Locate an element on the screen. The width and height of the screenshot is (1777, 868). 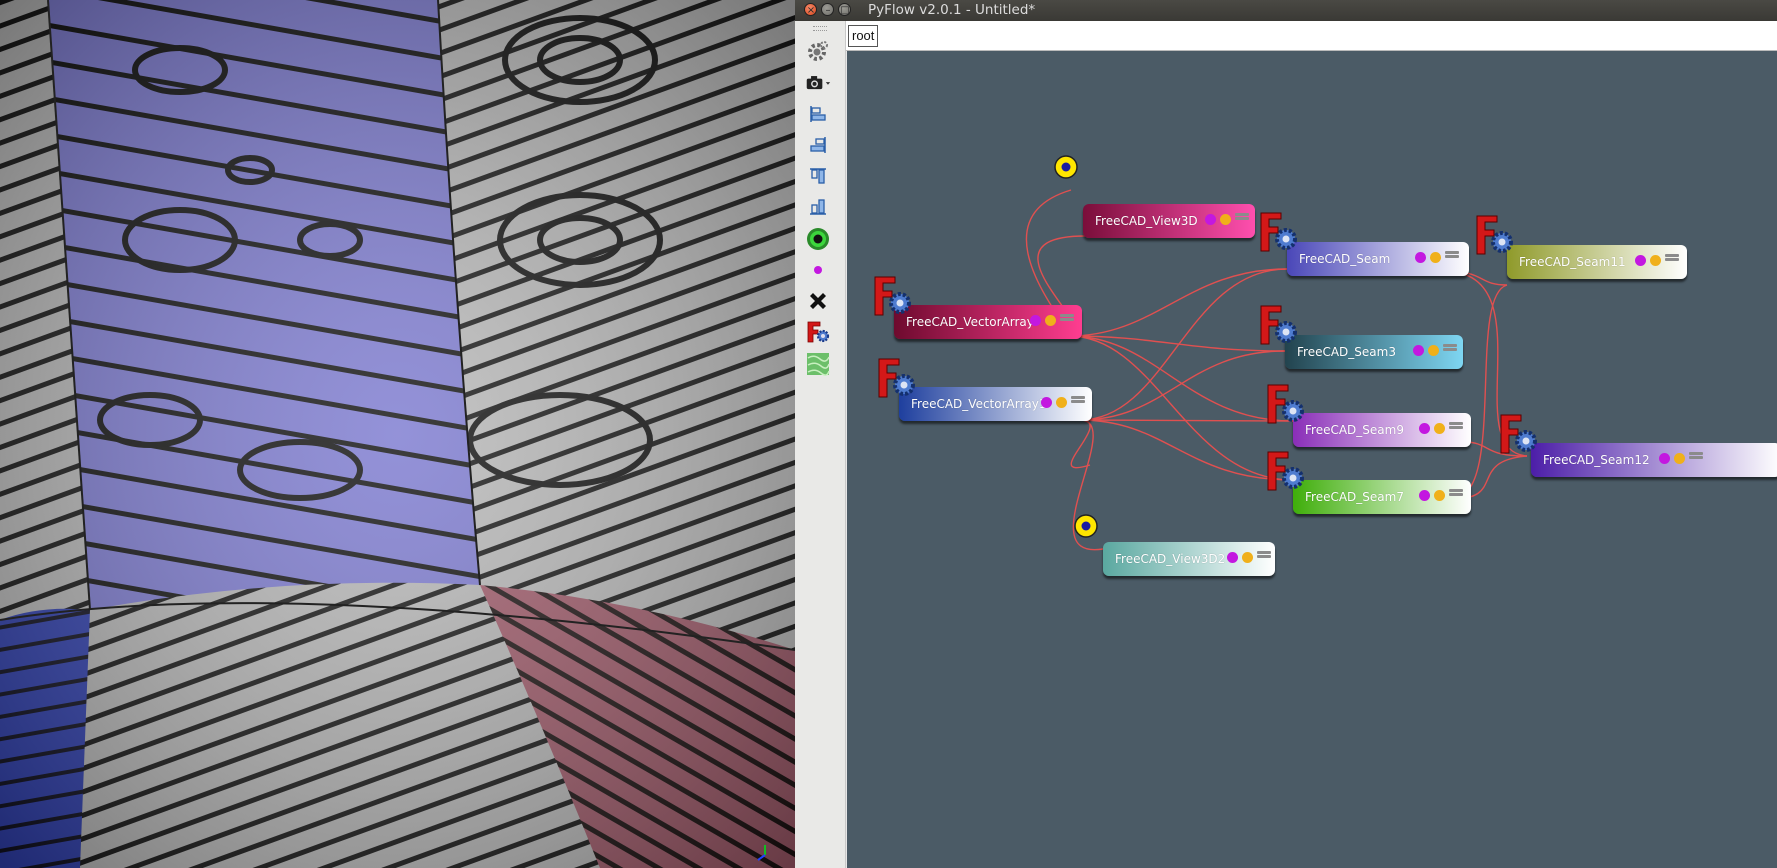
texture-map-icon is located at coordinates (818, 364).